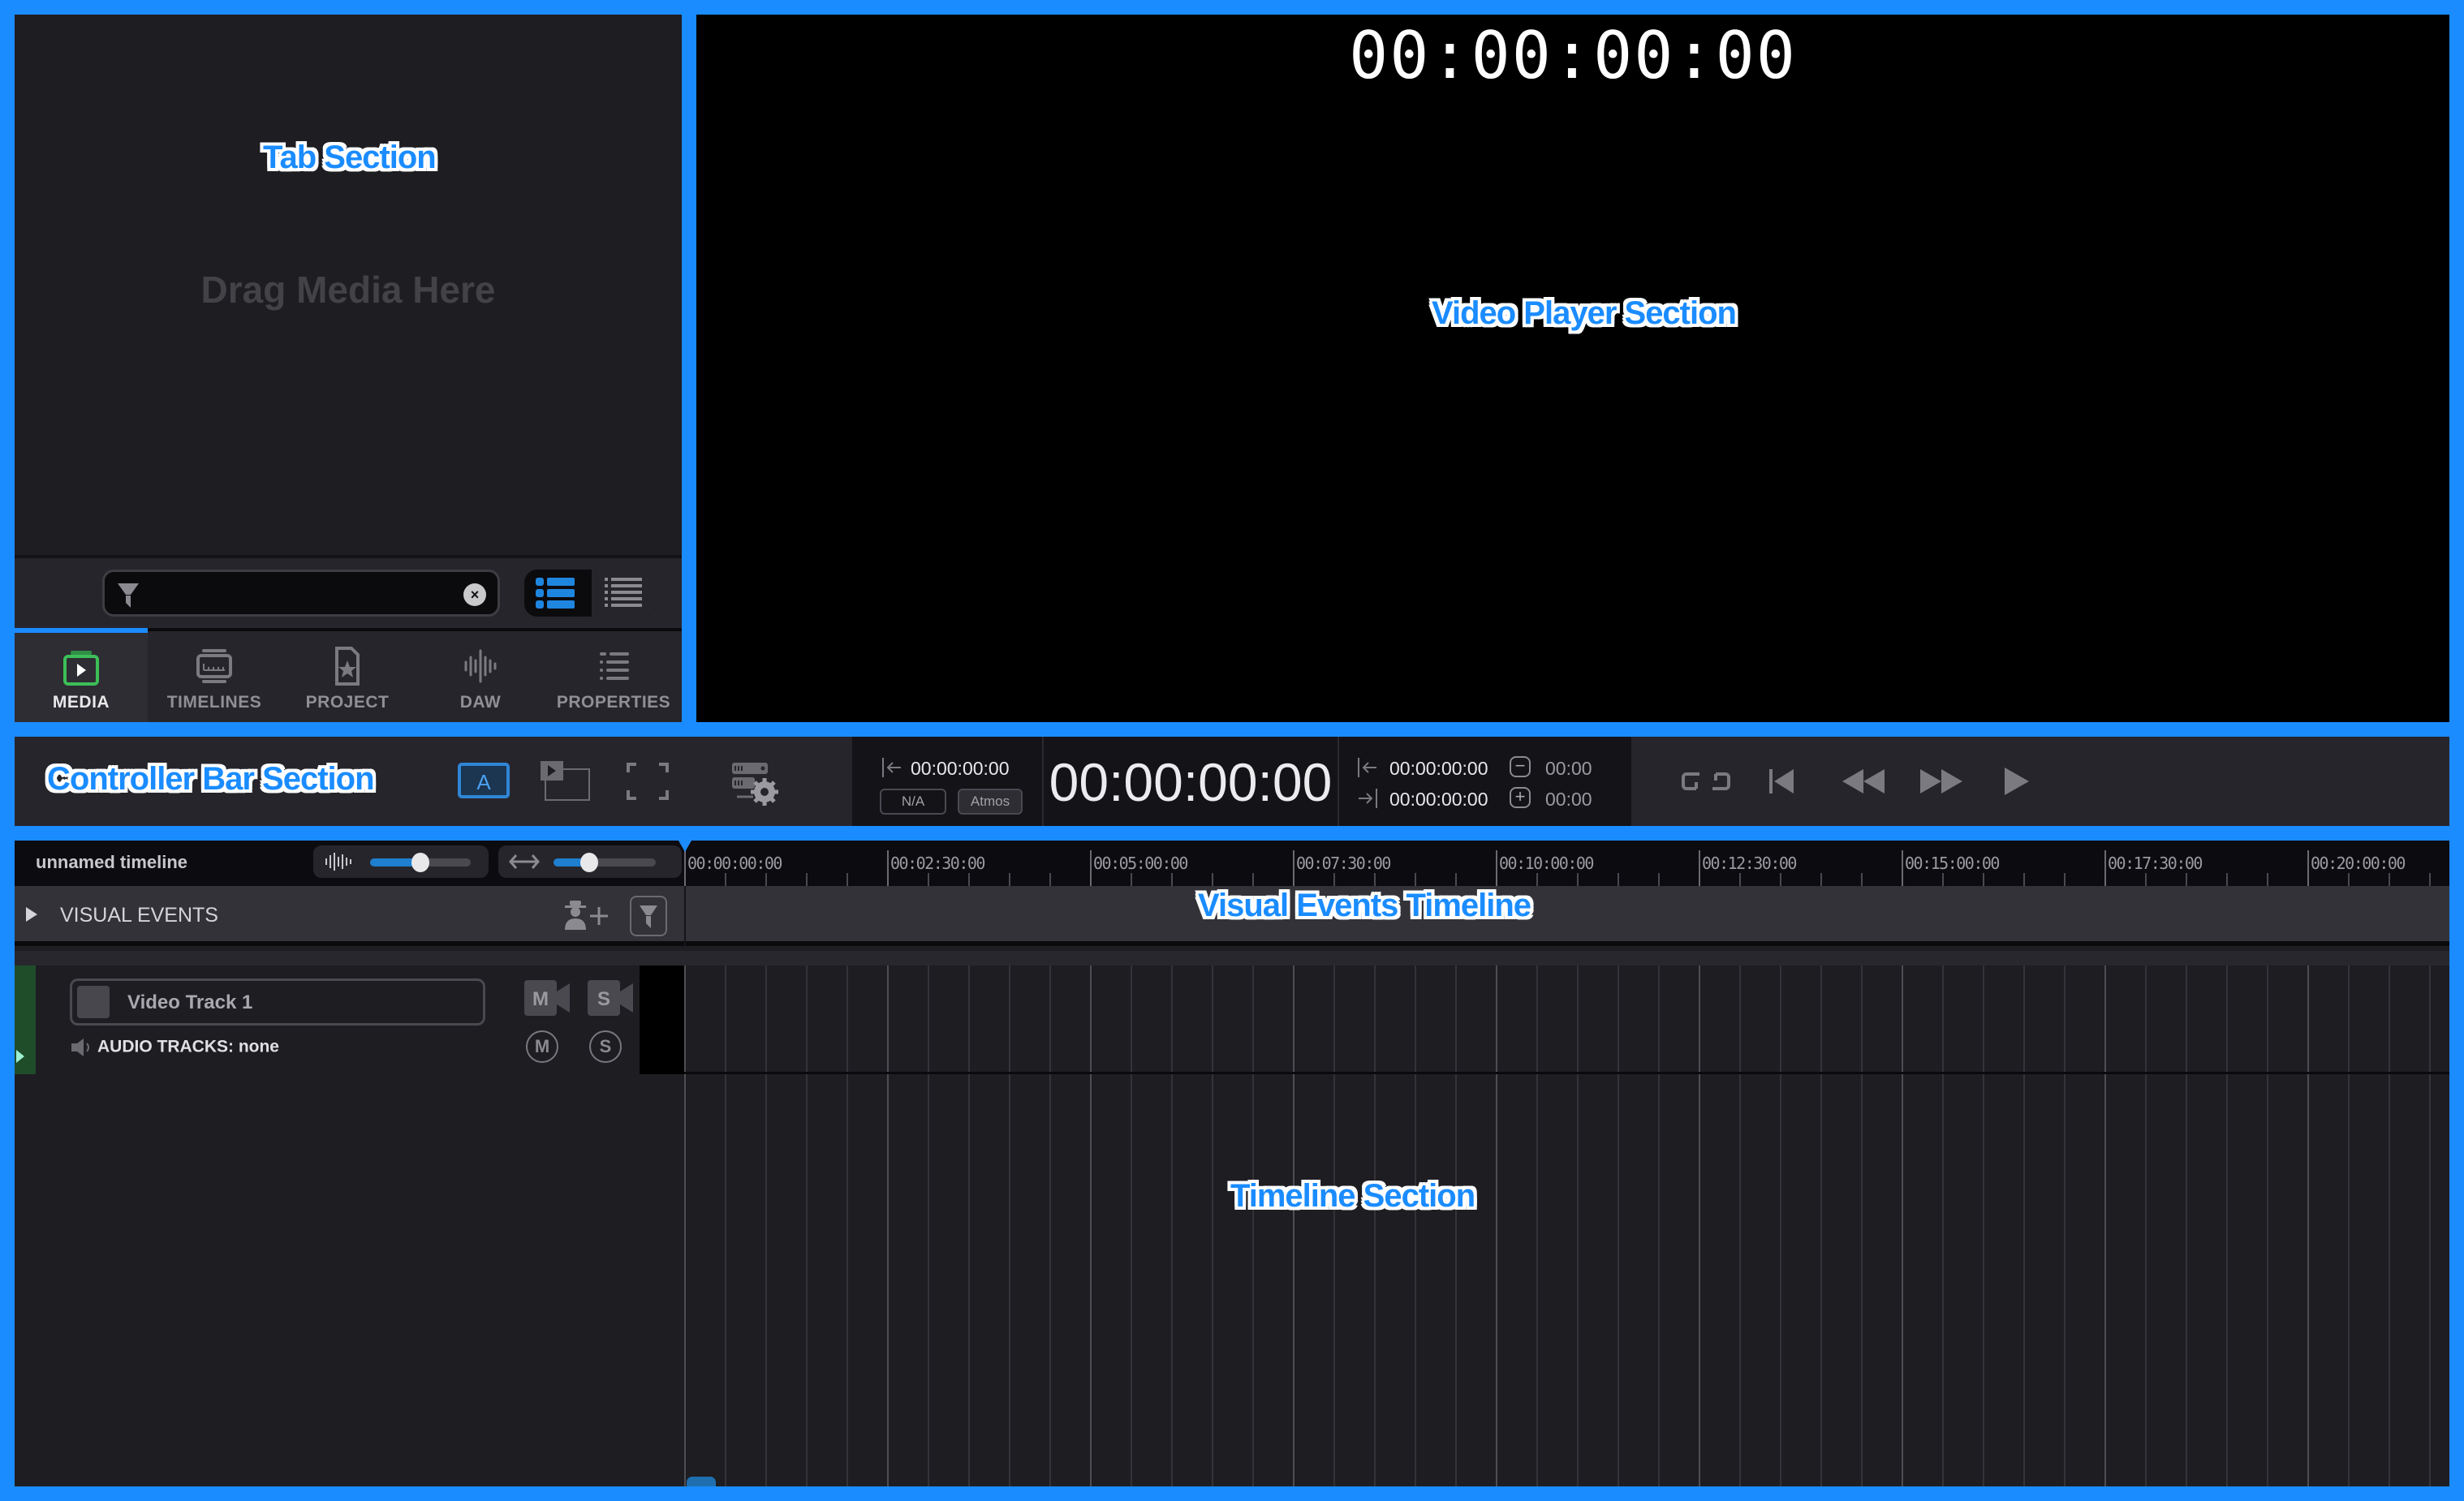 Image resolution: width=2464 pixels, height=1501 pixels. What do you see at coordinates (81, 702) in the screenshot?
I see `tab-label: MEDIA` at bounding box center [81, 702].